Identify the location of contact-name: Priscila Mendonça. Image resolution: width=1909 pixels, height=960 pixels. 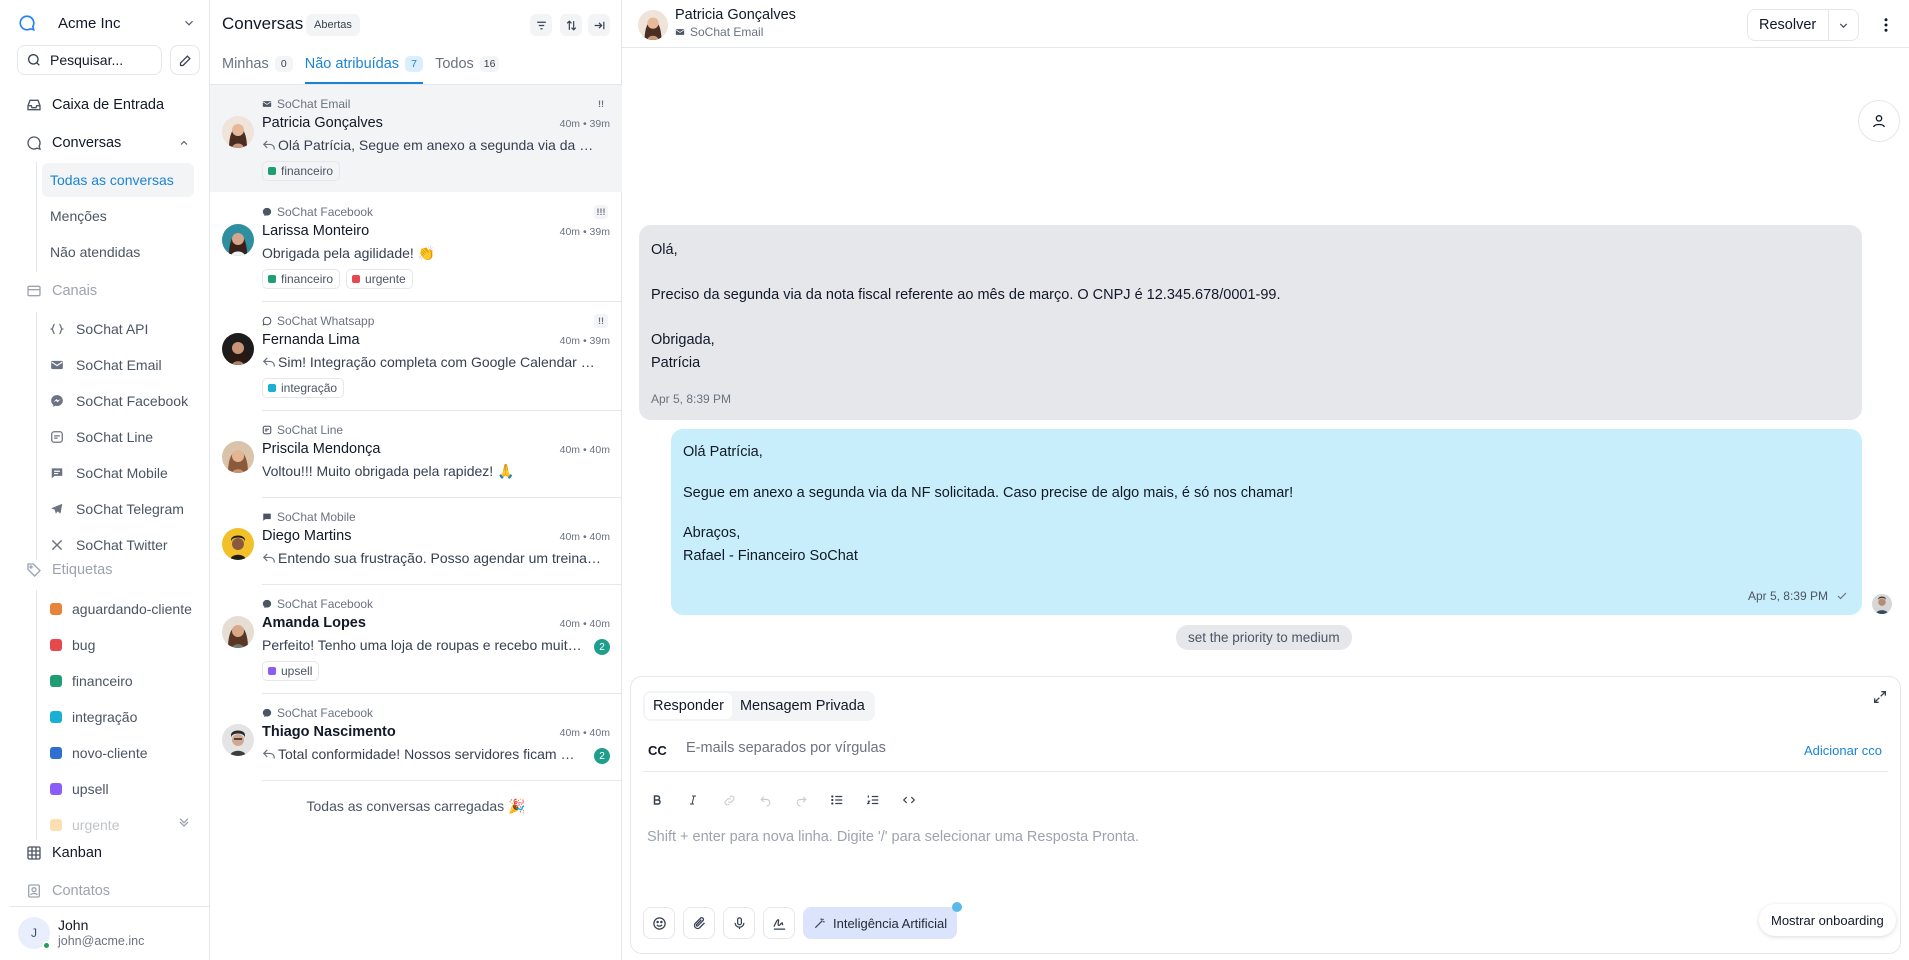
(321, 449).